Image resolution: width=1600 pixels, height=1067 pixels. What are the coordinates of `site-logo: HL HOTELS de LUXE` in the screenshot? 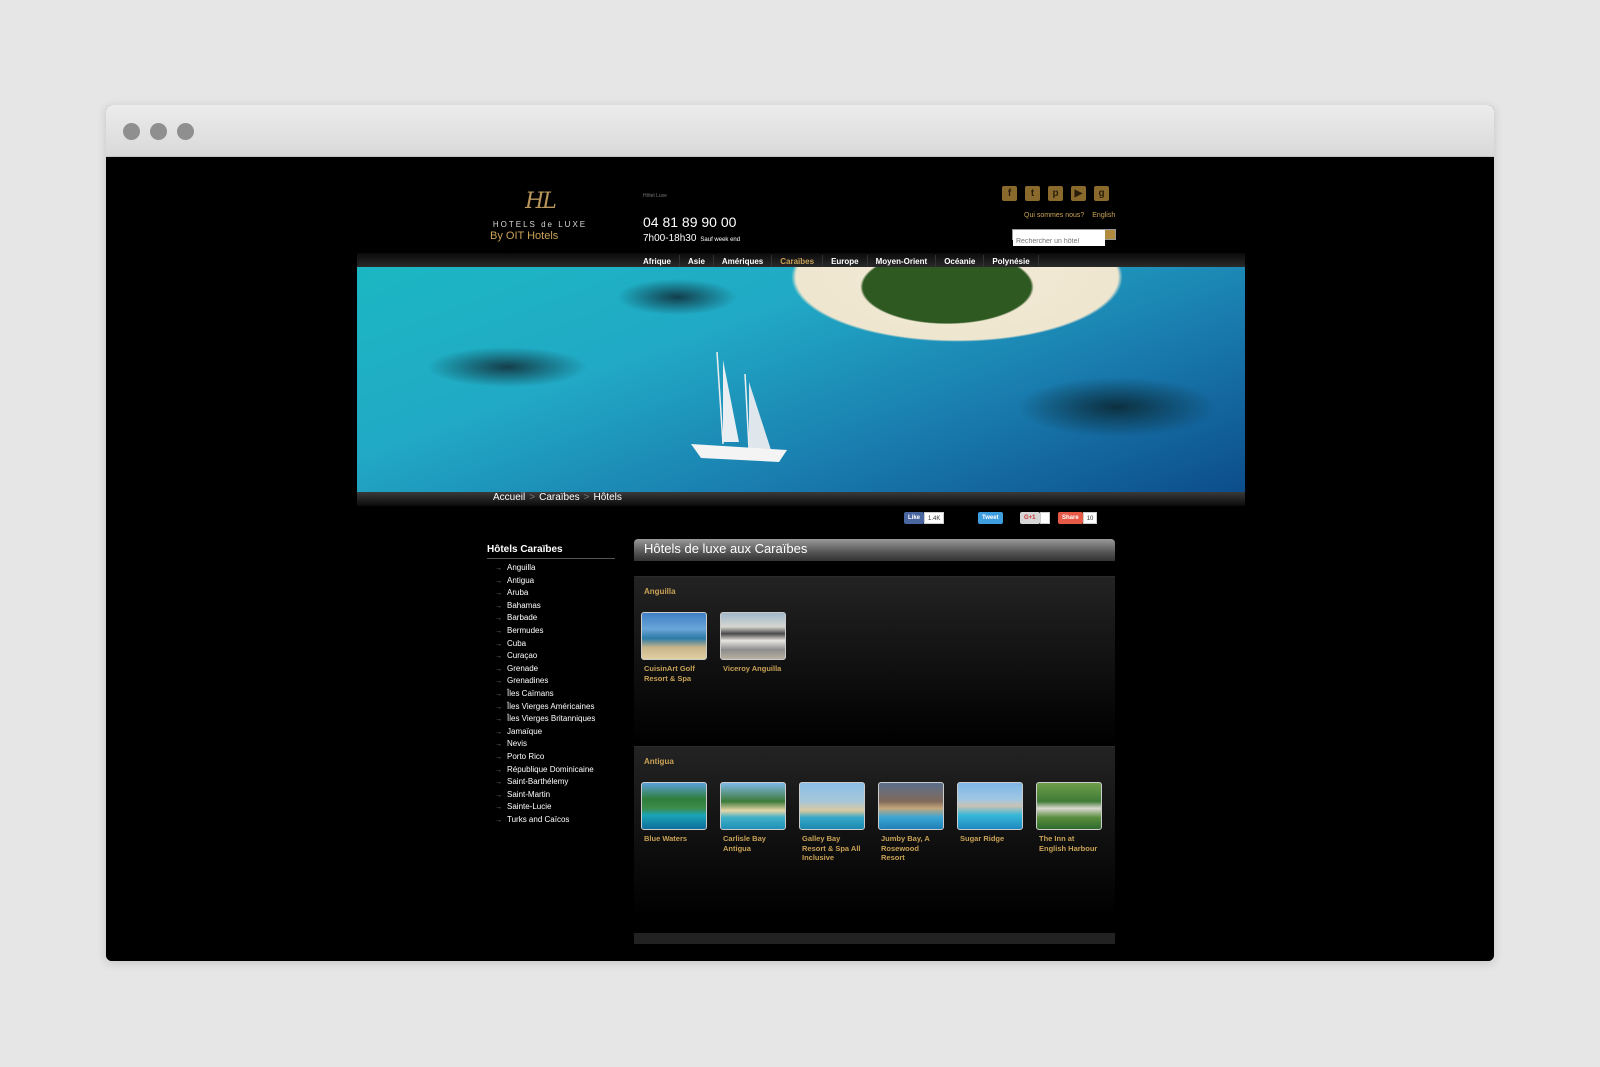 It's located at (540, 209).